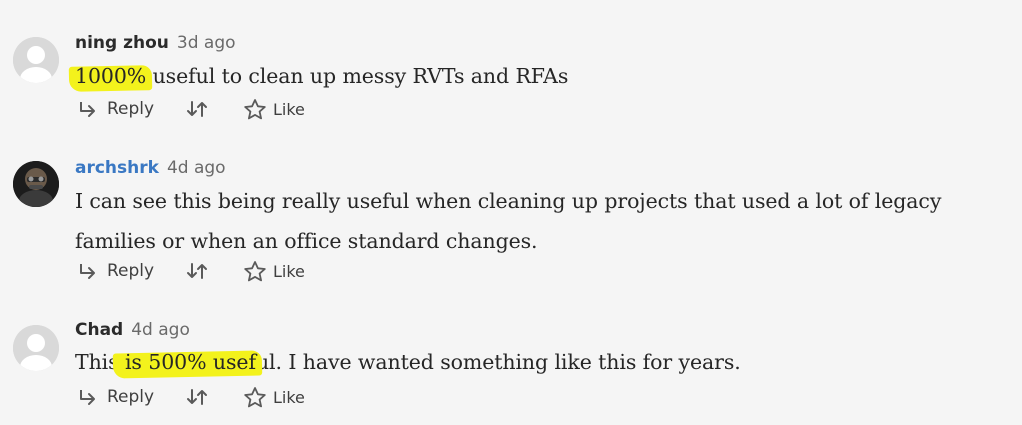  I want to click on comment-meta: archshrk 4d ago, so click(150, 168).